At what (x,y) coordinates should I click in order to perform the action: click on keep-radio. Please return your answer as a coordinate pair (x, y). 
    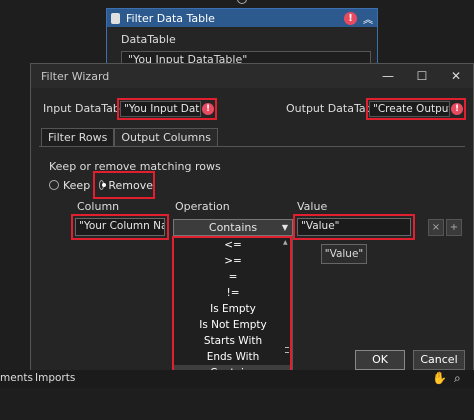
    Looking at the image, I should click on (54, 185).